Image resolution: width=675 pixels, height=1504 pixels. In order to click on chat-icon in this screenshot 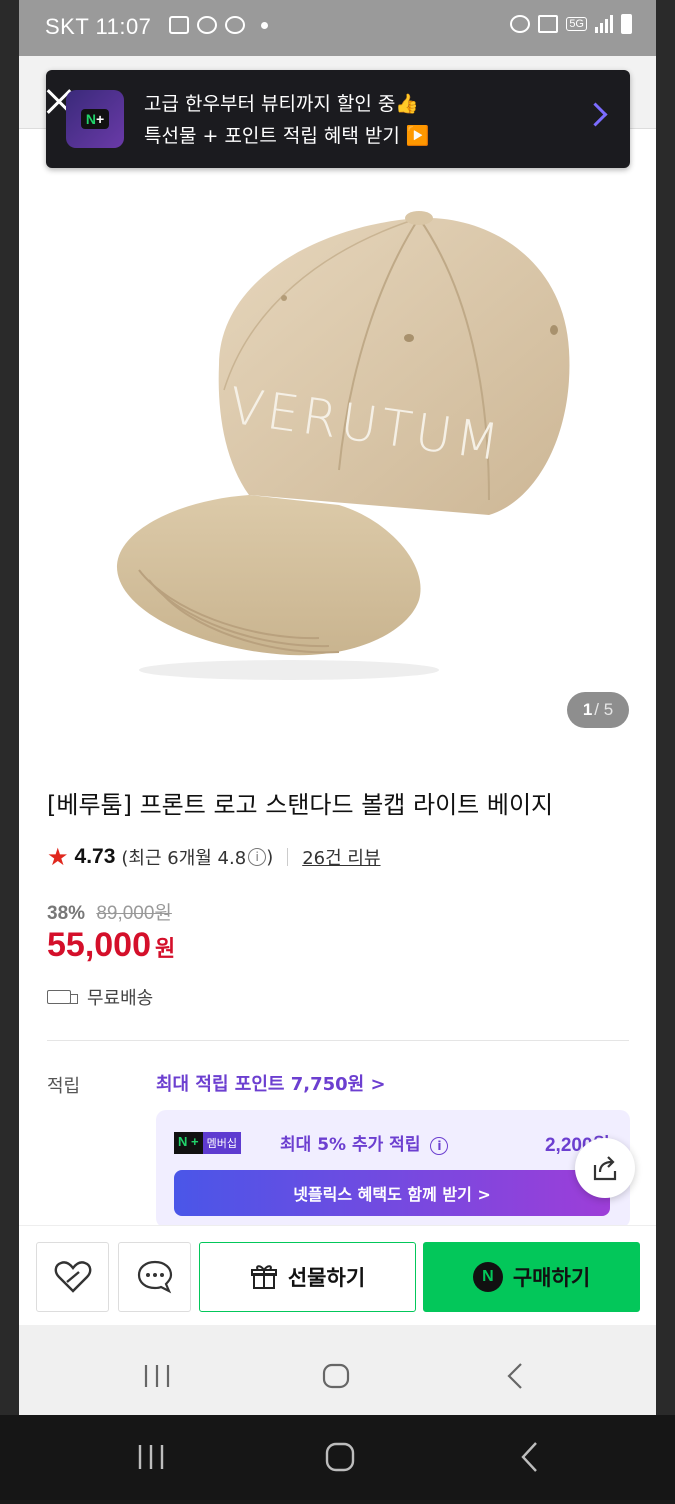, I will do `click(154, 1277)`.